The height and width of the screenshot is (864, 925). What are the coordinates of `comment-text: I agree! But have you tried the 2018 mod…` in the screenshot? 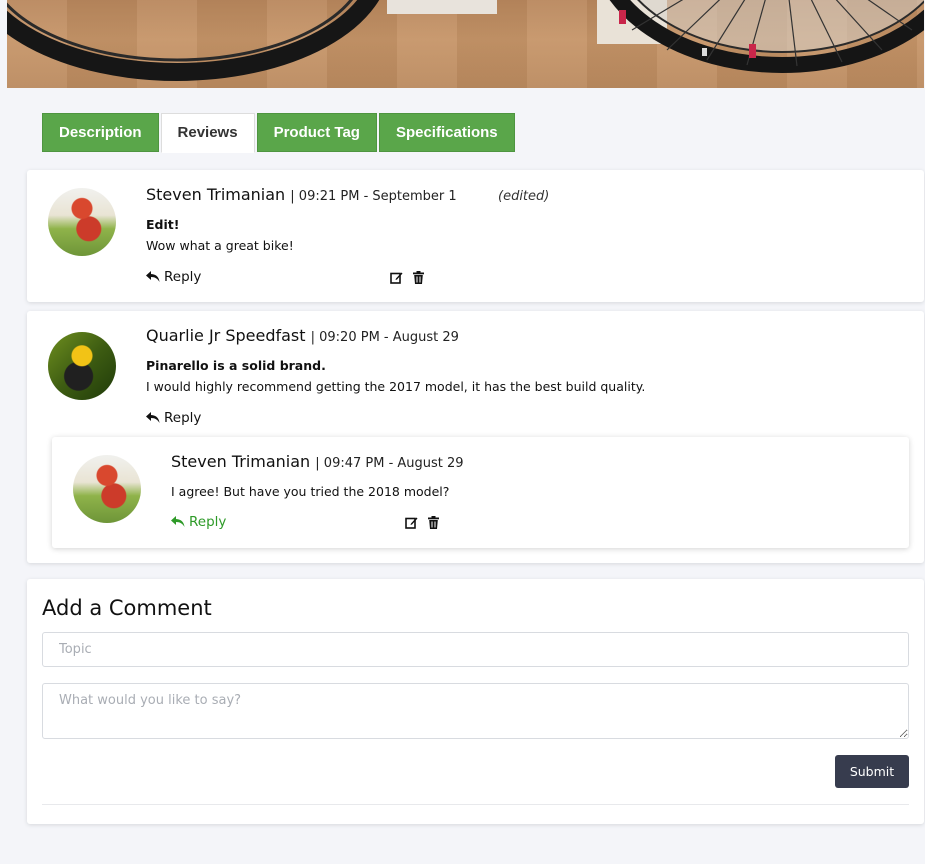 It's located at (310, 491).